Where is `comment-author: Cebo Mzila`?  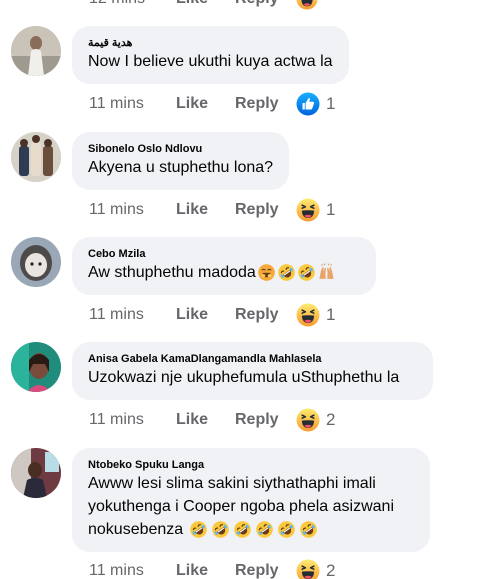 comment-author: Cebo Mzila is located at coordinates (224, 254).